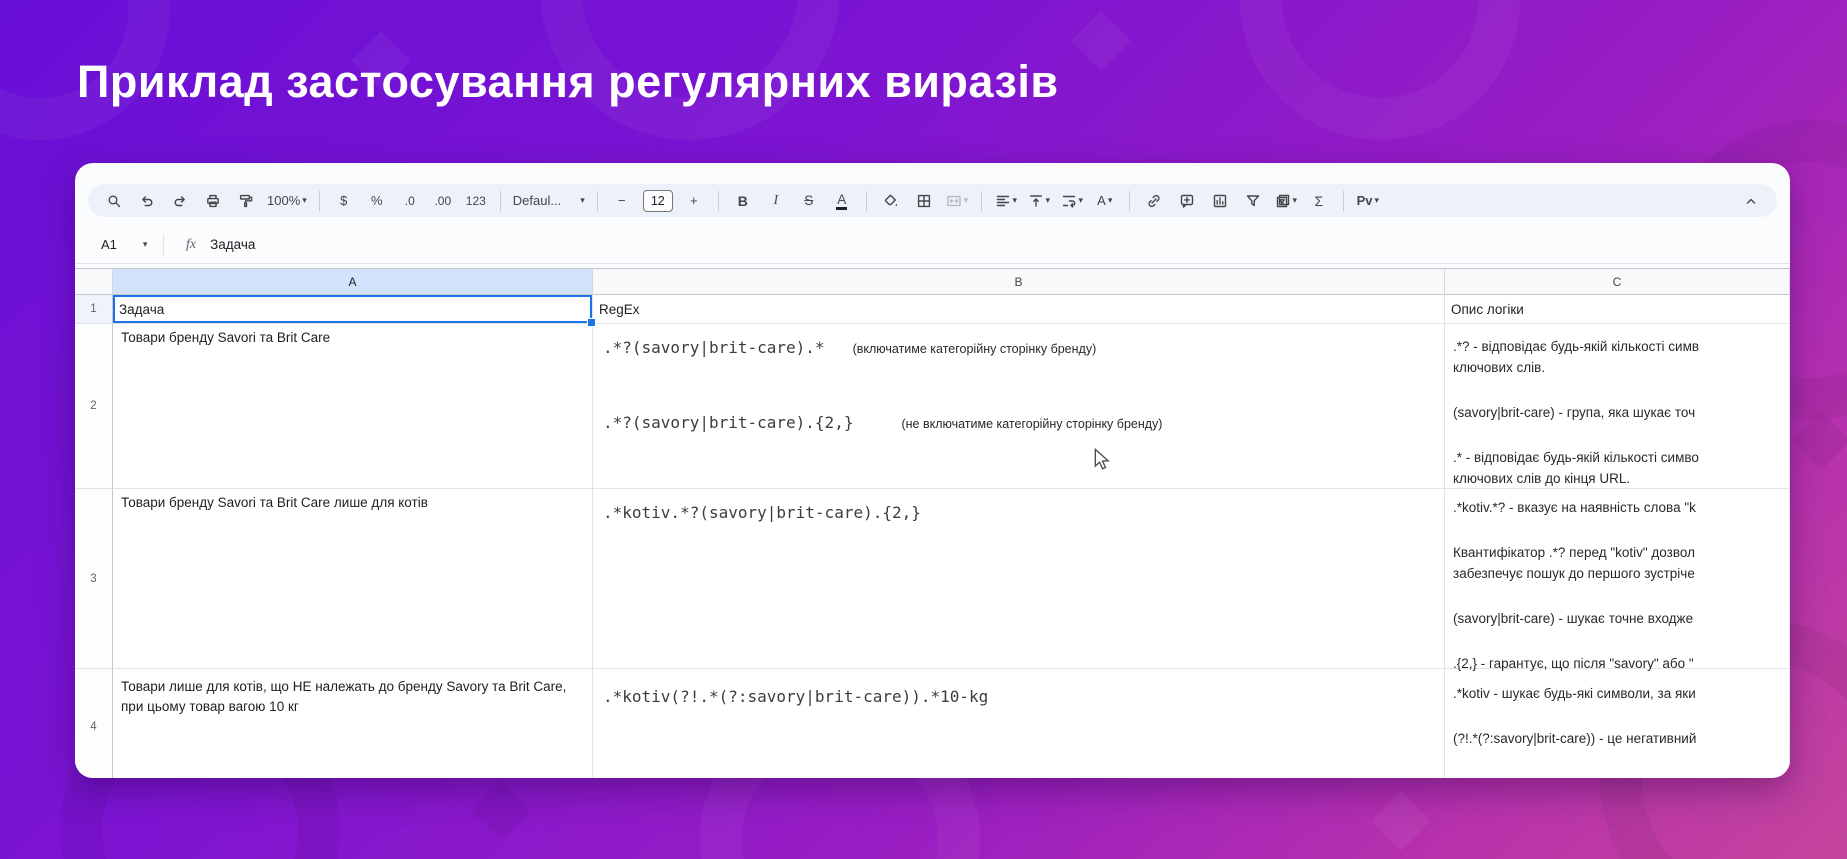  What do you see at coordinates (1072, 201) in the screenshot?
I see `text-wrap-button: ▾` at bounding box center [1072, 201].